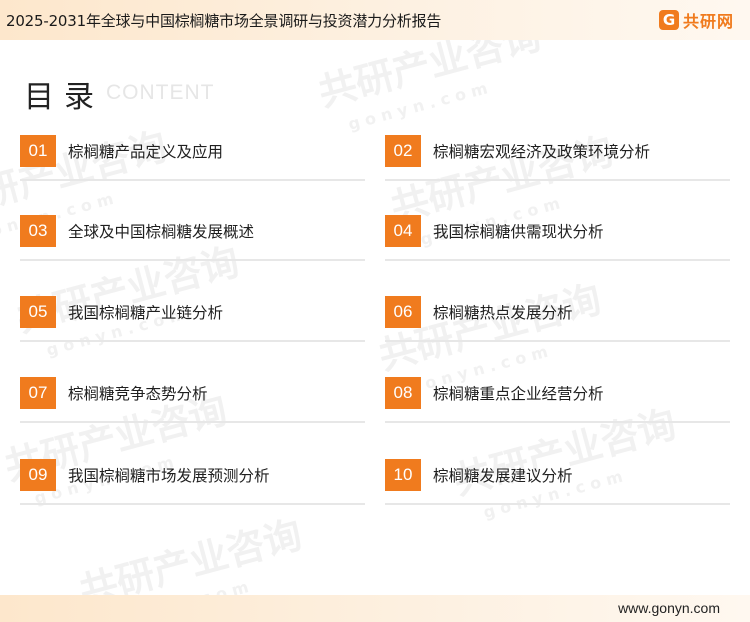 This screenshot has width=750, height=622. I want to click on toc-item-label: 我国棕榈糖产业链分析, so click(146, 313).